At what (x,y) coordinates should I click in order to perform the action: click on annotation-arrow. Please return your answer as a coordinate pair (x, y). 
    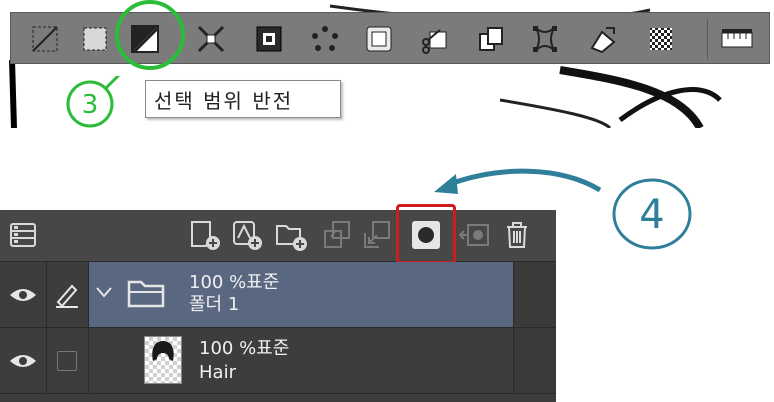
    Looking at the image, I should click on (518, 181).